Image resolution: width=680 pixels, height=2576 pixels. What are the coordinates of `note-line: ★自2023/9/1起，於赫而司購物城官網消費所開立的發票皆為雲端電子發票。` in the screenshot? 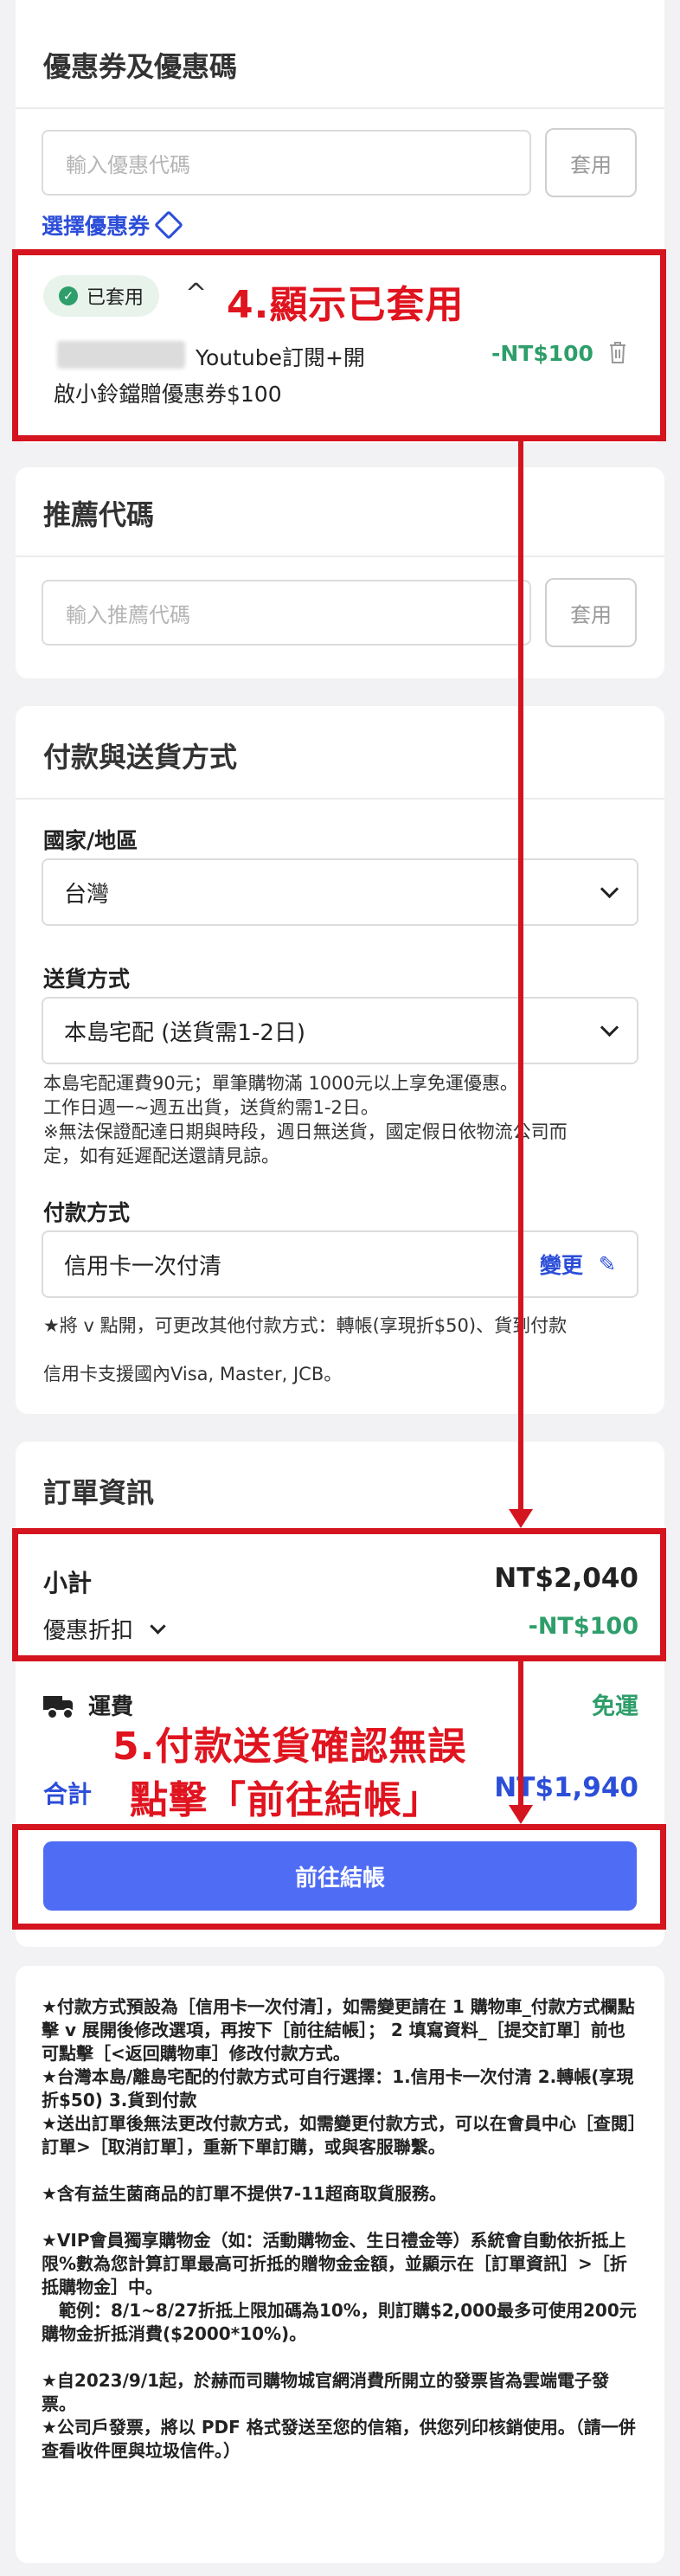 It's located at (326, 2392).